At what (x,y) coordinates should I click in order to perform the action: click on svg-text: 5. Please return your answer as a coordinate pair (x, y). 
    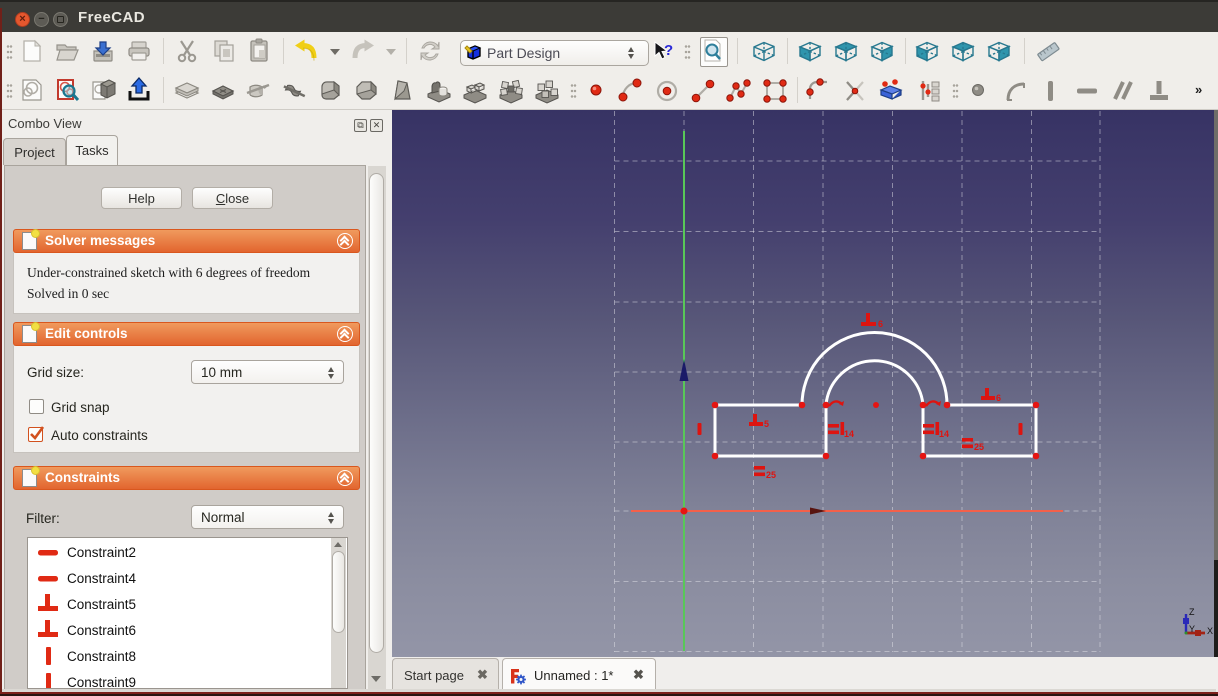
    Looking at the image, I should click on (766, 424).